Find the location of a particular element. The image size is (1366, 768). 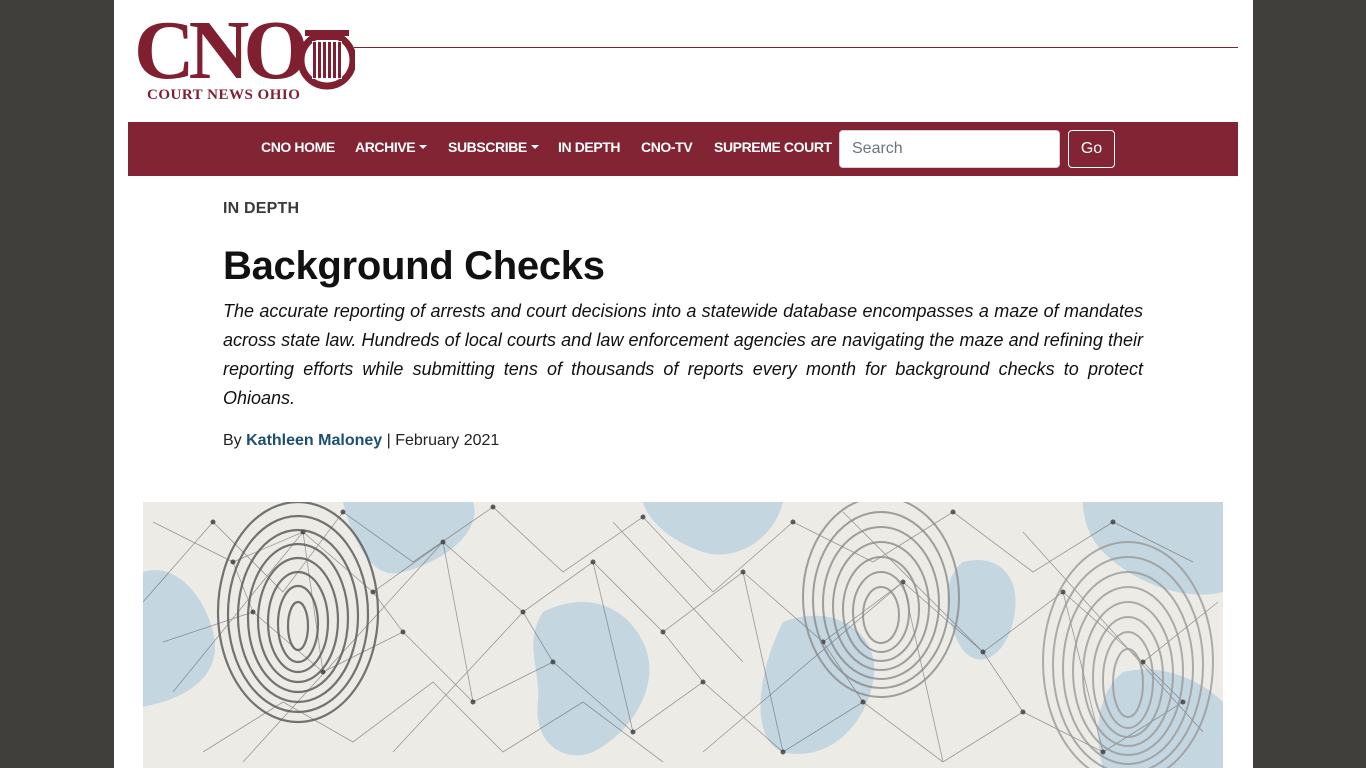

cno-logo: CNO COURT NEWS OHIO is located at coordinates (245, 59).